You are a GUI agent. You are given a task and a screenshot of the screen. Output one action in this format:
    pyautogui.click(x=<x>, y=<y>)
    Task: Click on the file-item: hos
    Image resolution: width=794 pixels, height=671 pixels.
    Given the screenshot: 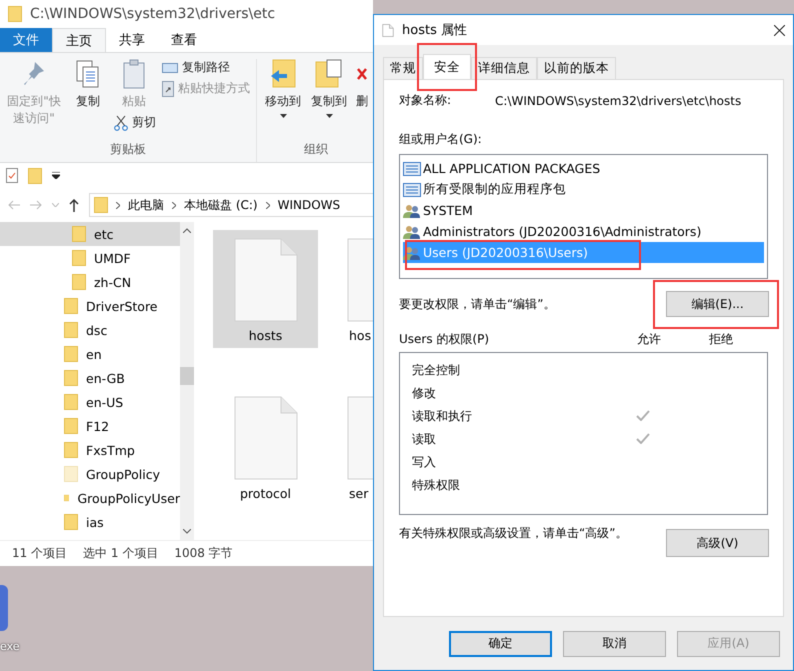 What is the action you would take?
    pyautogui.click(x=354, y=289)
    